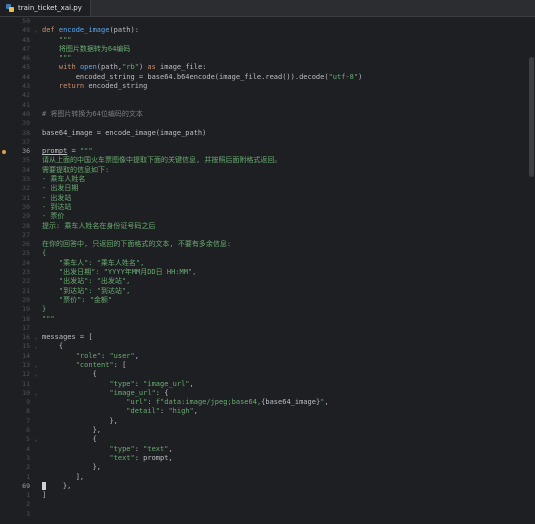 The width and height of the screenshot is (535, 524). What do you see at coordinates (4, 151) in the screenshot?
I see `breakpoint-marker-icon` at bounding box center [4, 151].